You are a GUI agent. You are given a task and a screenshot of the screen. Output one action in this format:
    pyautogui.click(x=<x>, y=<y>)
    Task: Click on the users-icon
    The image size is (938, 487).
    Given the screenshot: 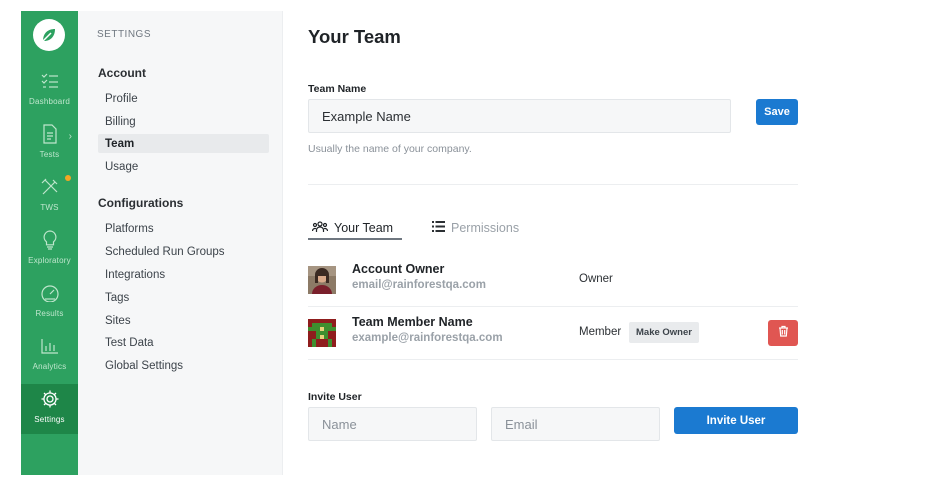 What is the action you would take?
    pyautogui.click(x=320, y=228)
    